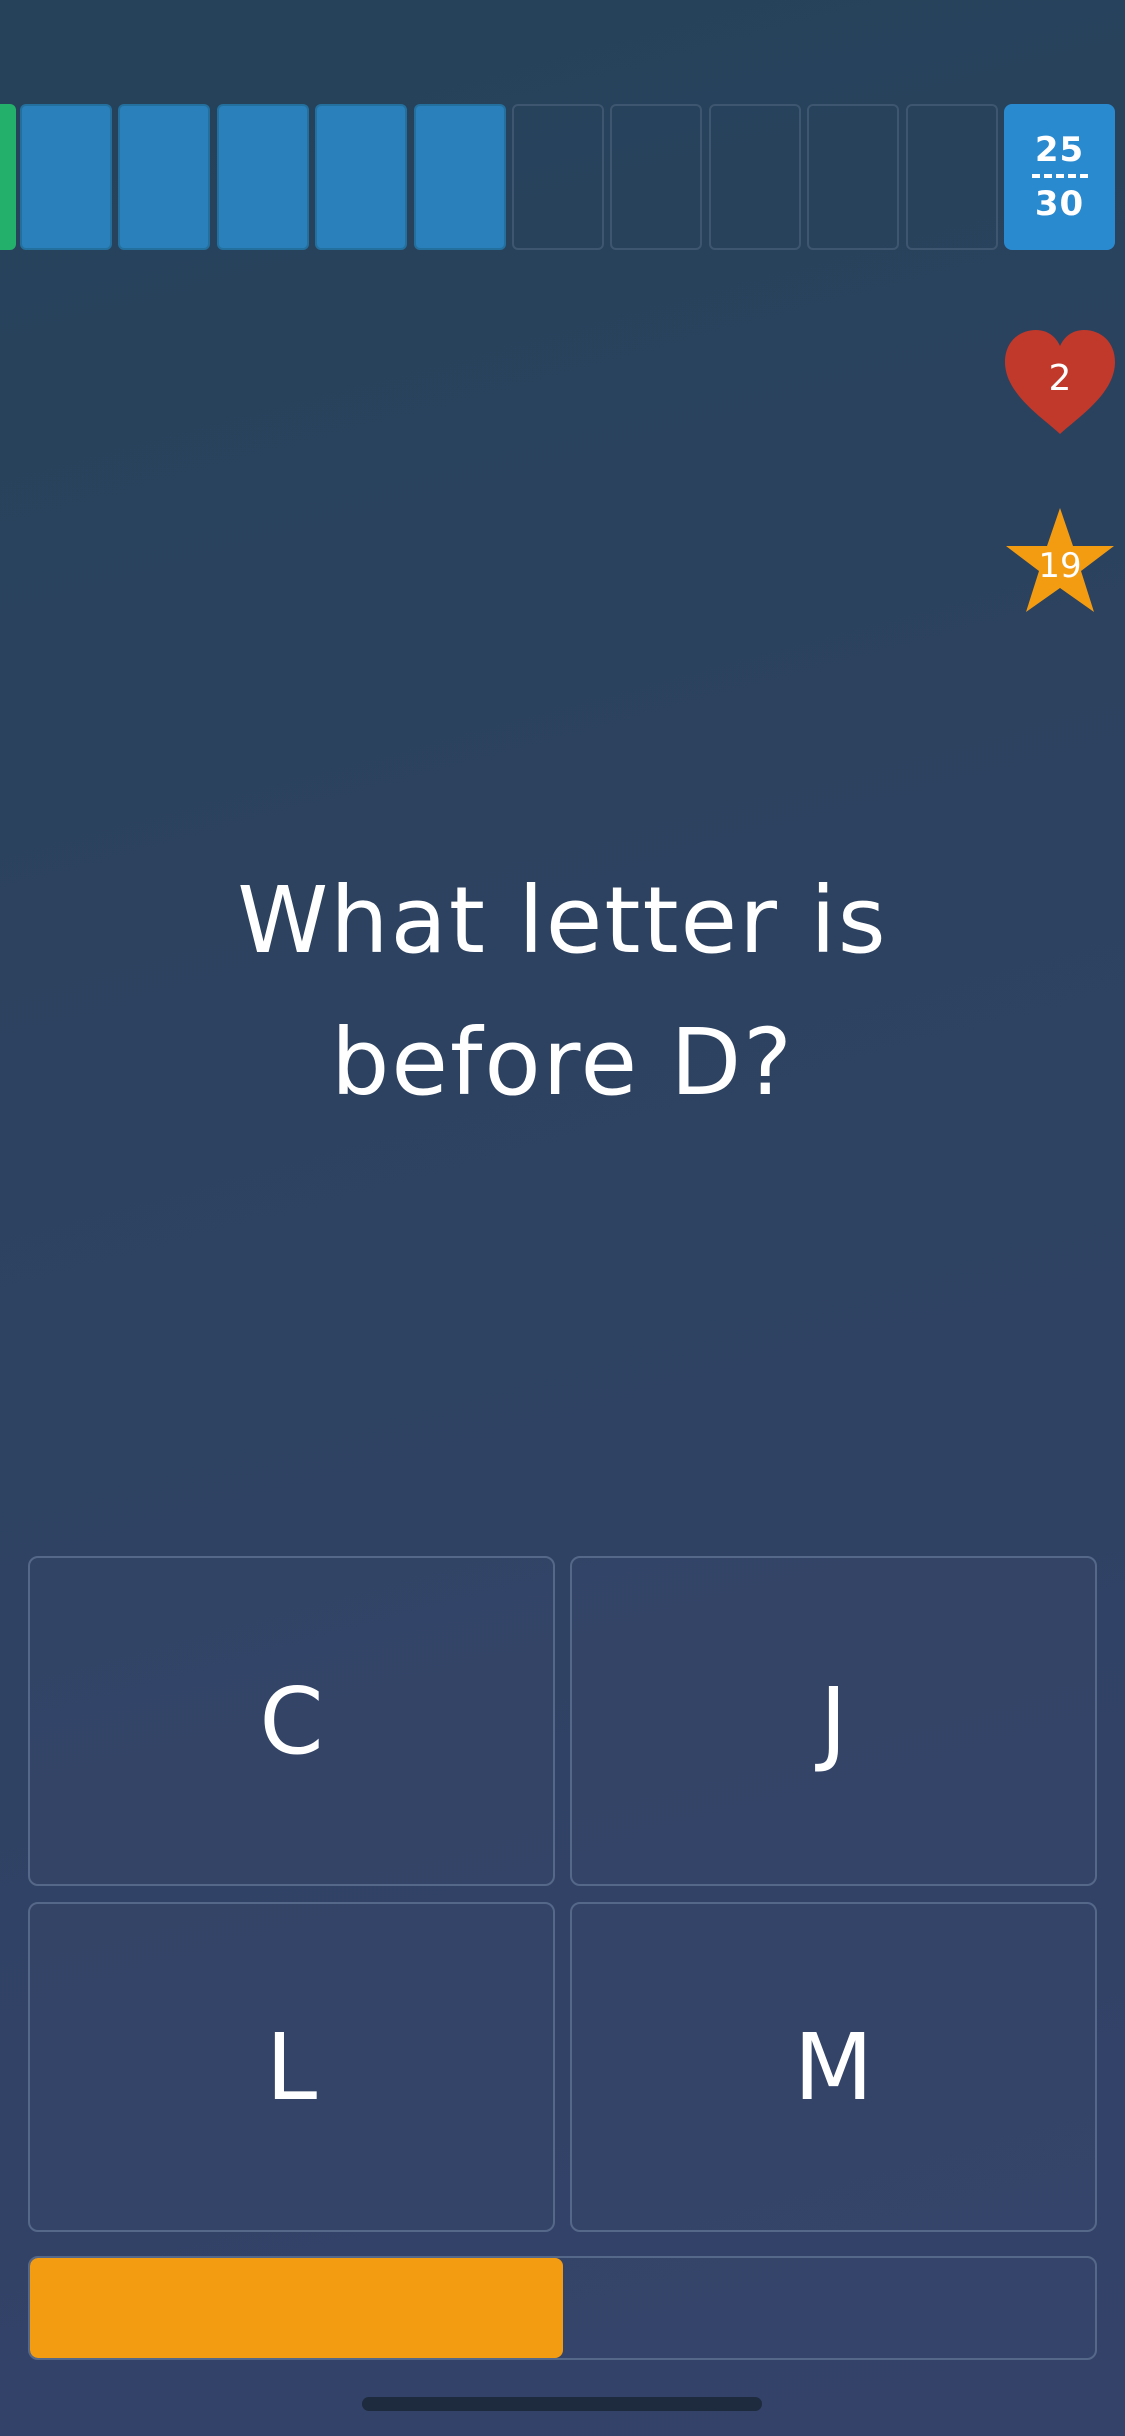 This screenshot has height=2436, width=1125. I want to click on answer-label: C, so click(291, 1721).